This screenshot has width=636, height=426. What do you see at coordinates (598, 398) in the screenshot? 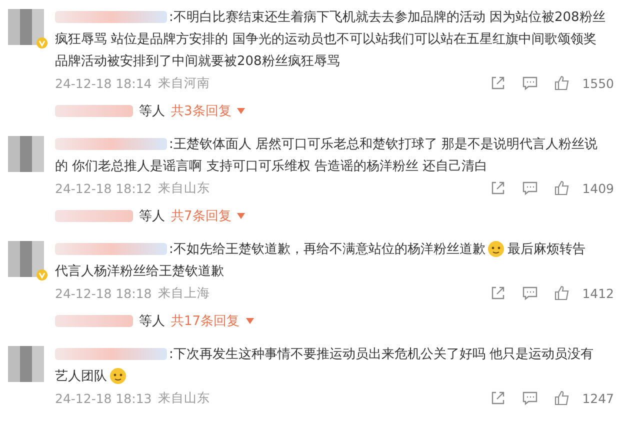
I see `like-count: 1247` at bounding box center [598, 398].